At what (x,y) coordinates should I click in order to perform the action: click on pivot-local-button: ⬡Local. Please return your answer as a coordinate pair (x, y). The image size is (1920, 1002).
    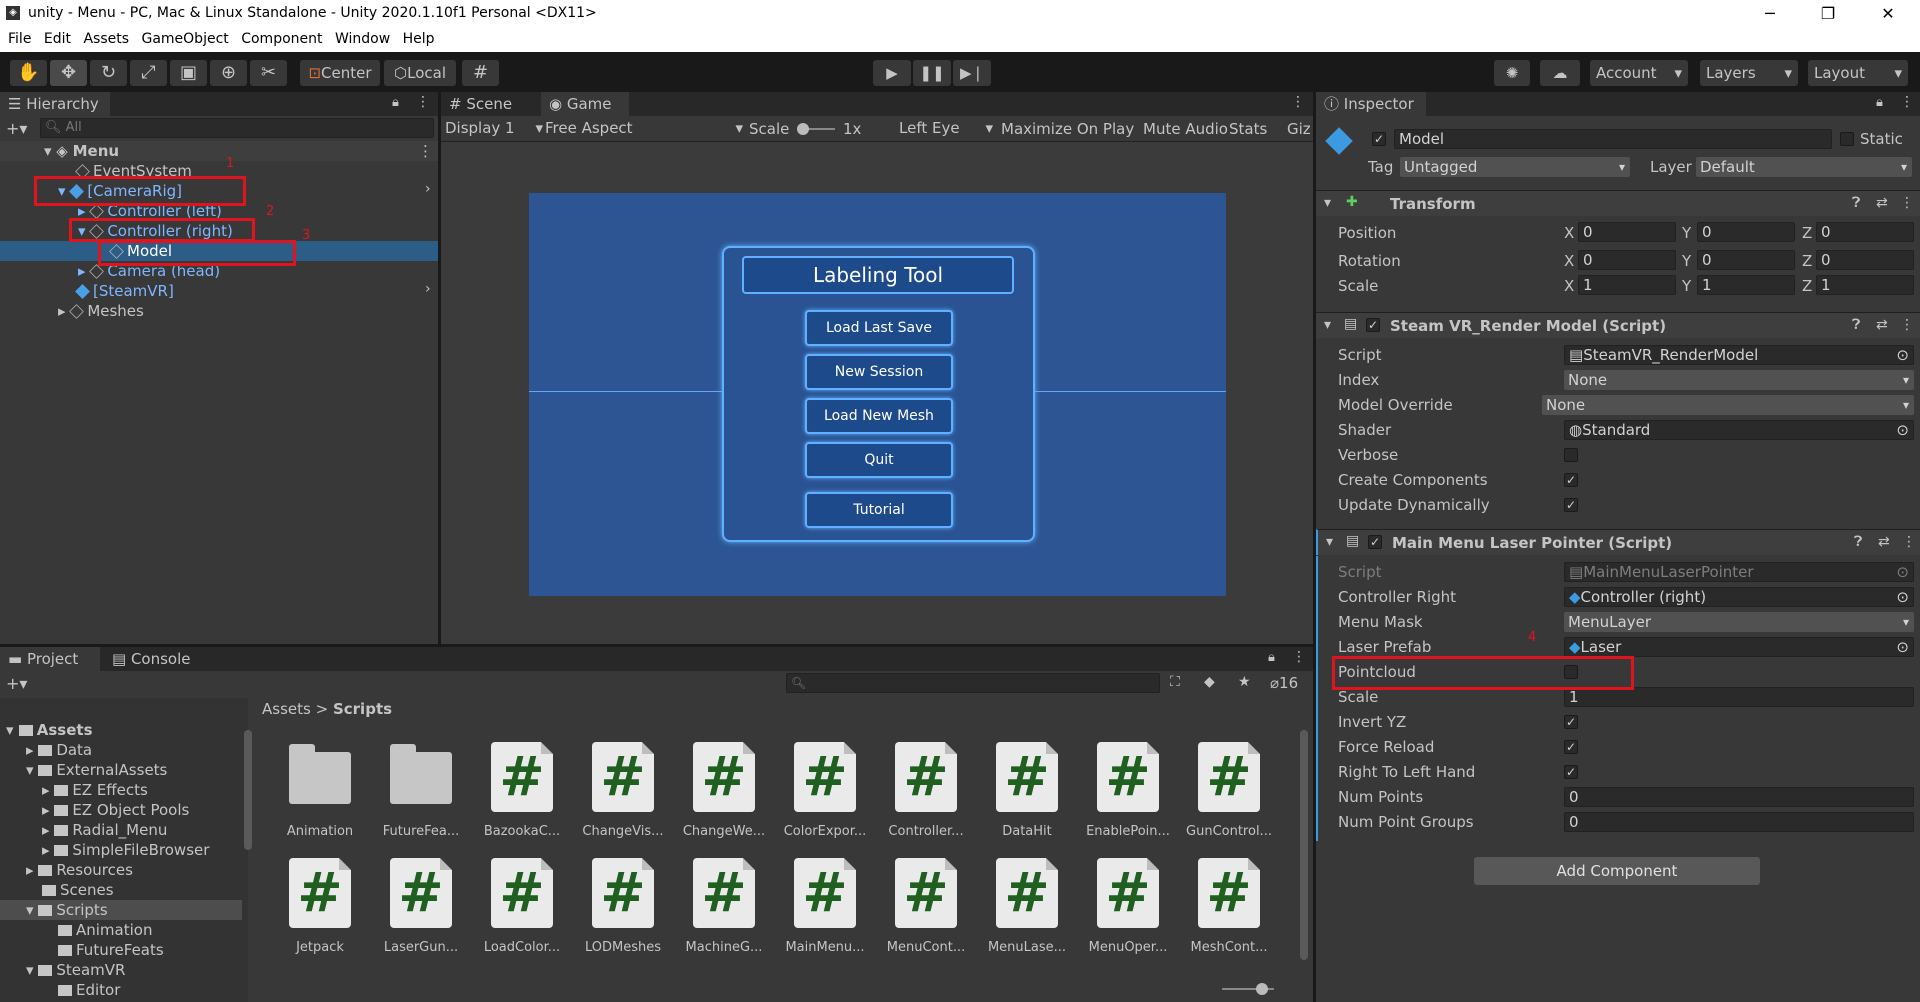
    Looking at the image, I should click on (420, 73).